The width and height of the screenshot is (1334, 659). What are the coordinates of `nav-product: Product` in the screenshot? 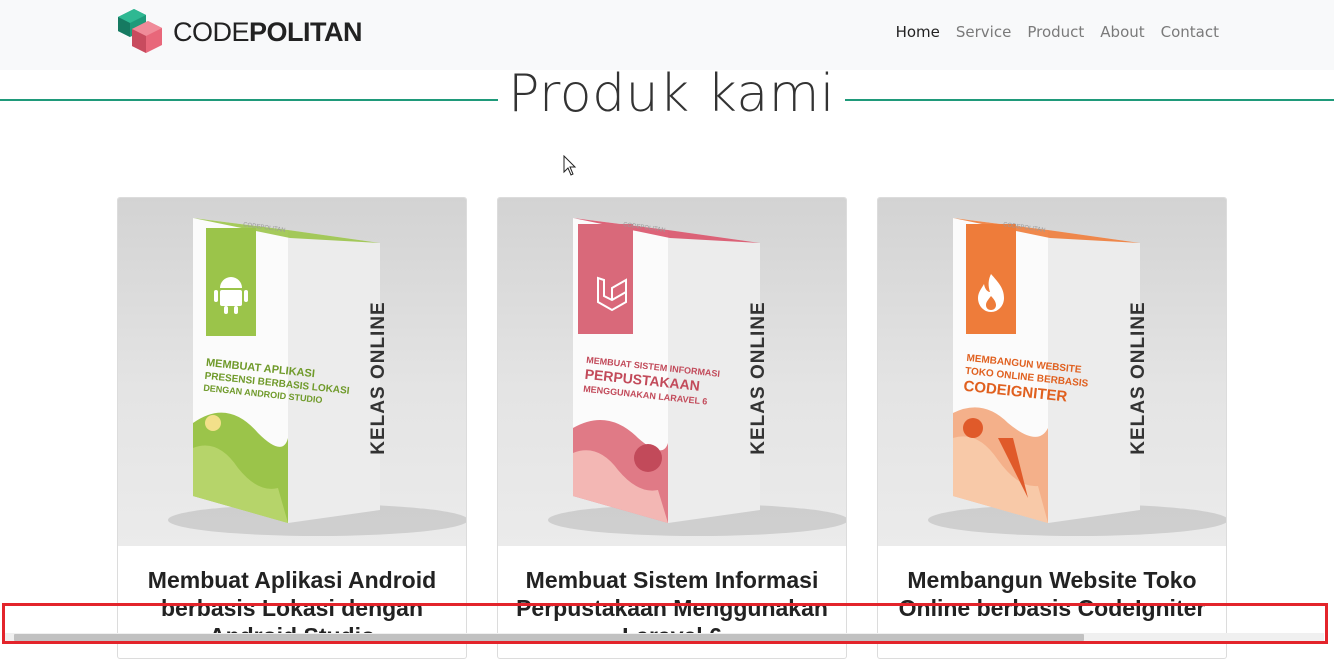 It's located at (1055, 32).